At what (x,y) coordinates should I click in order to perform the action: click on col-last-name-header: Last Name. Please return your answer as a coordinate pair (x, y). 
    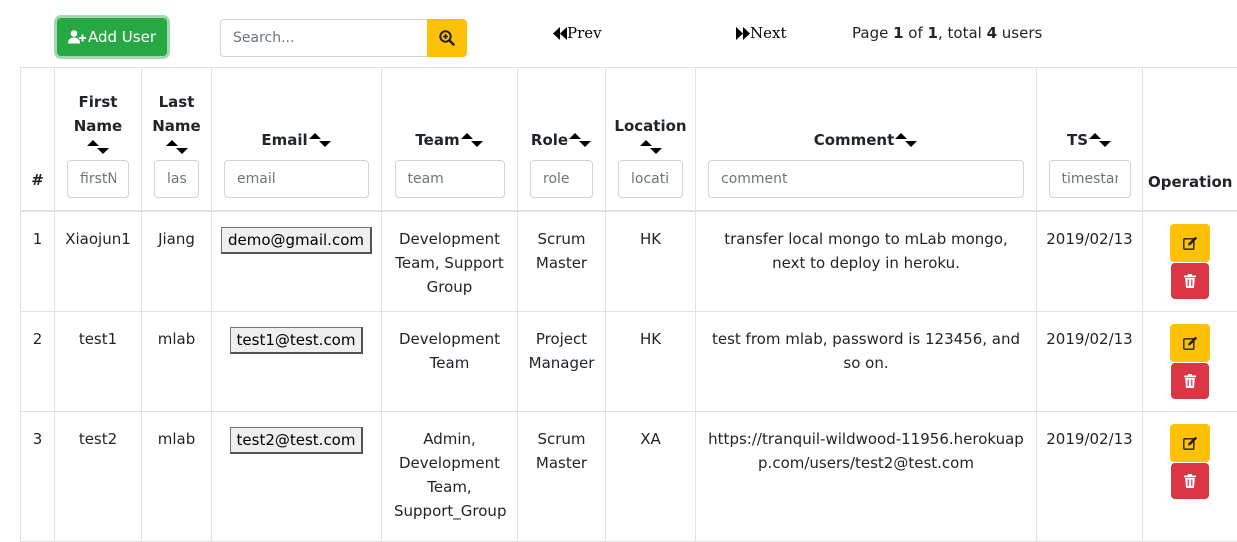
    Looking at the image, I should click on (177, 139).